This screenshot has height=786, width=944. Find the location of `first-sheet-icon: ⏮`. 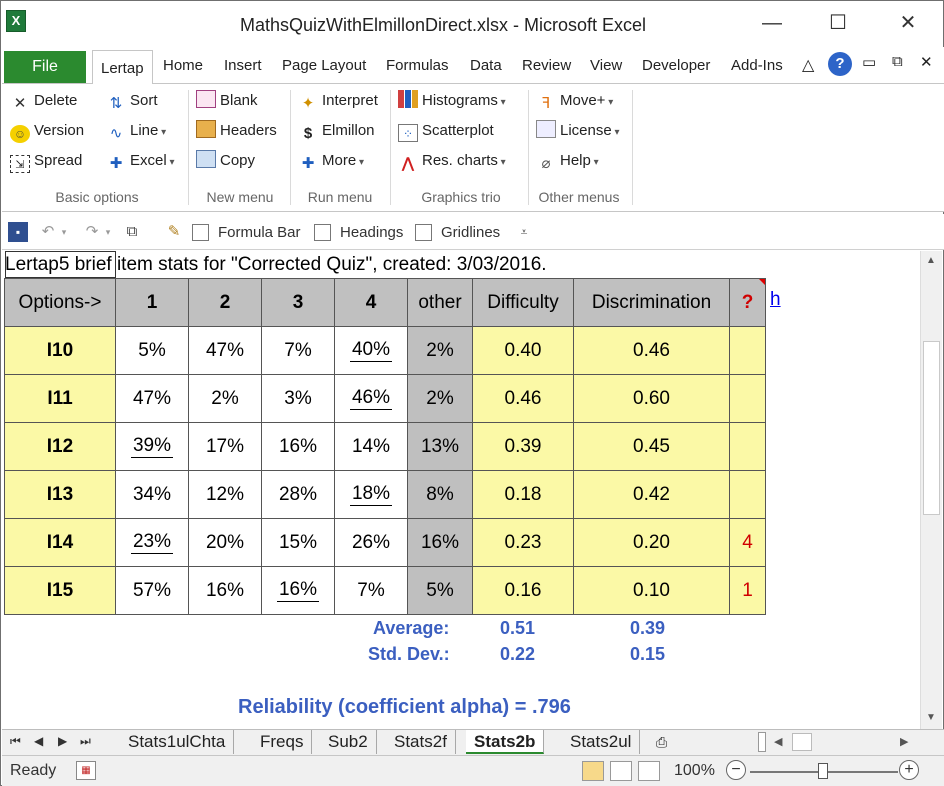

first-sheet-icon: ⏮ is located at coordinates (15, 741).